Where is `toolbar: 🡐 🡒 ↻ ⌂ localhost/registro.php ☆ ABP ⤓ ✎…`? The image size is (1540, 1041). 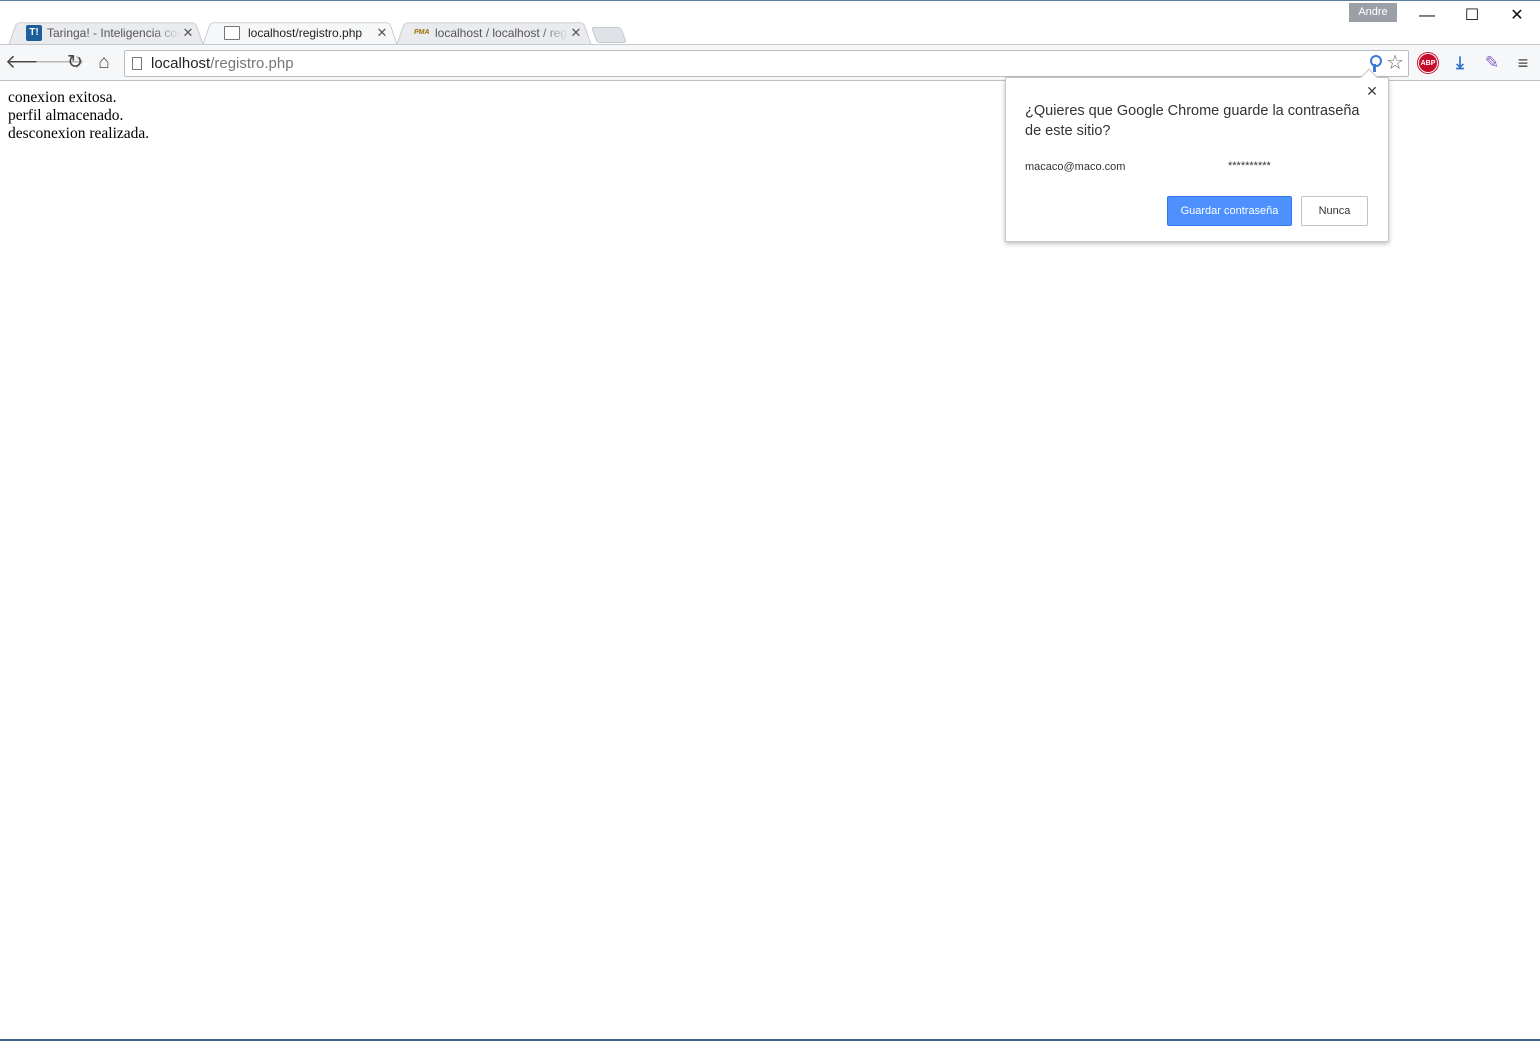 toolbar: 🡐 🡒 ↻ ⌂ localhost/registro.php ☆ ABP ⤓ ✎… is located at coordinates (770, 62).